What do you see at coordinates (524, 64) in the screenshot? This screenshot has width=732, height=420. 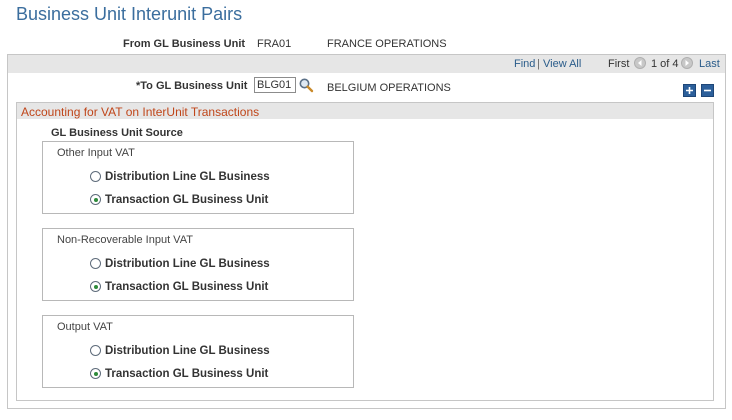 I see `find-link: Find` at bounding box center [524, 64].